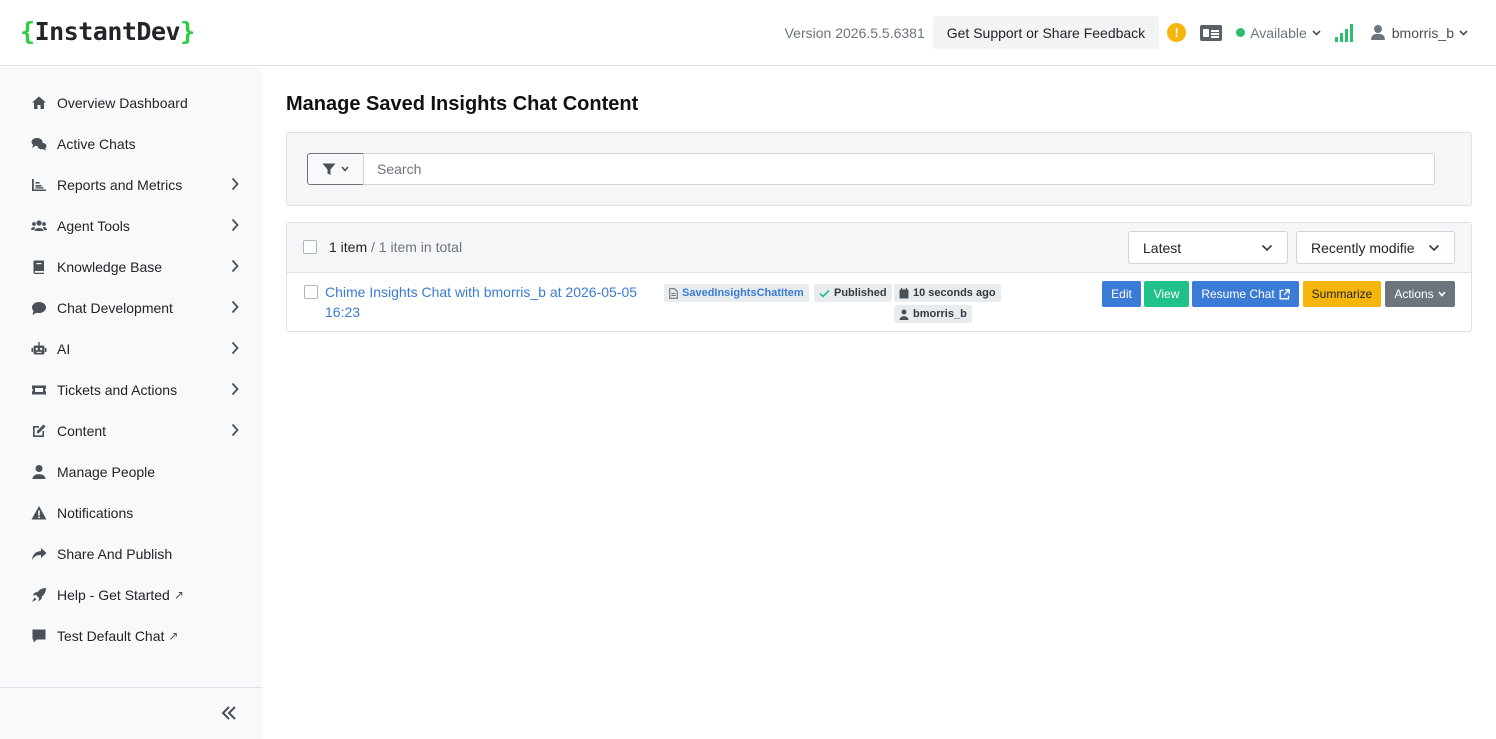 This screenshot has height=739, width=1496. I want to click on sidebar-item-knowledge-base: Knowledge Base, so click(131, 266).